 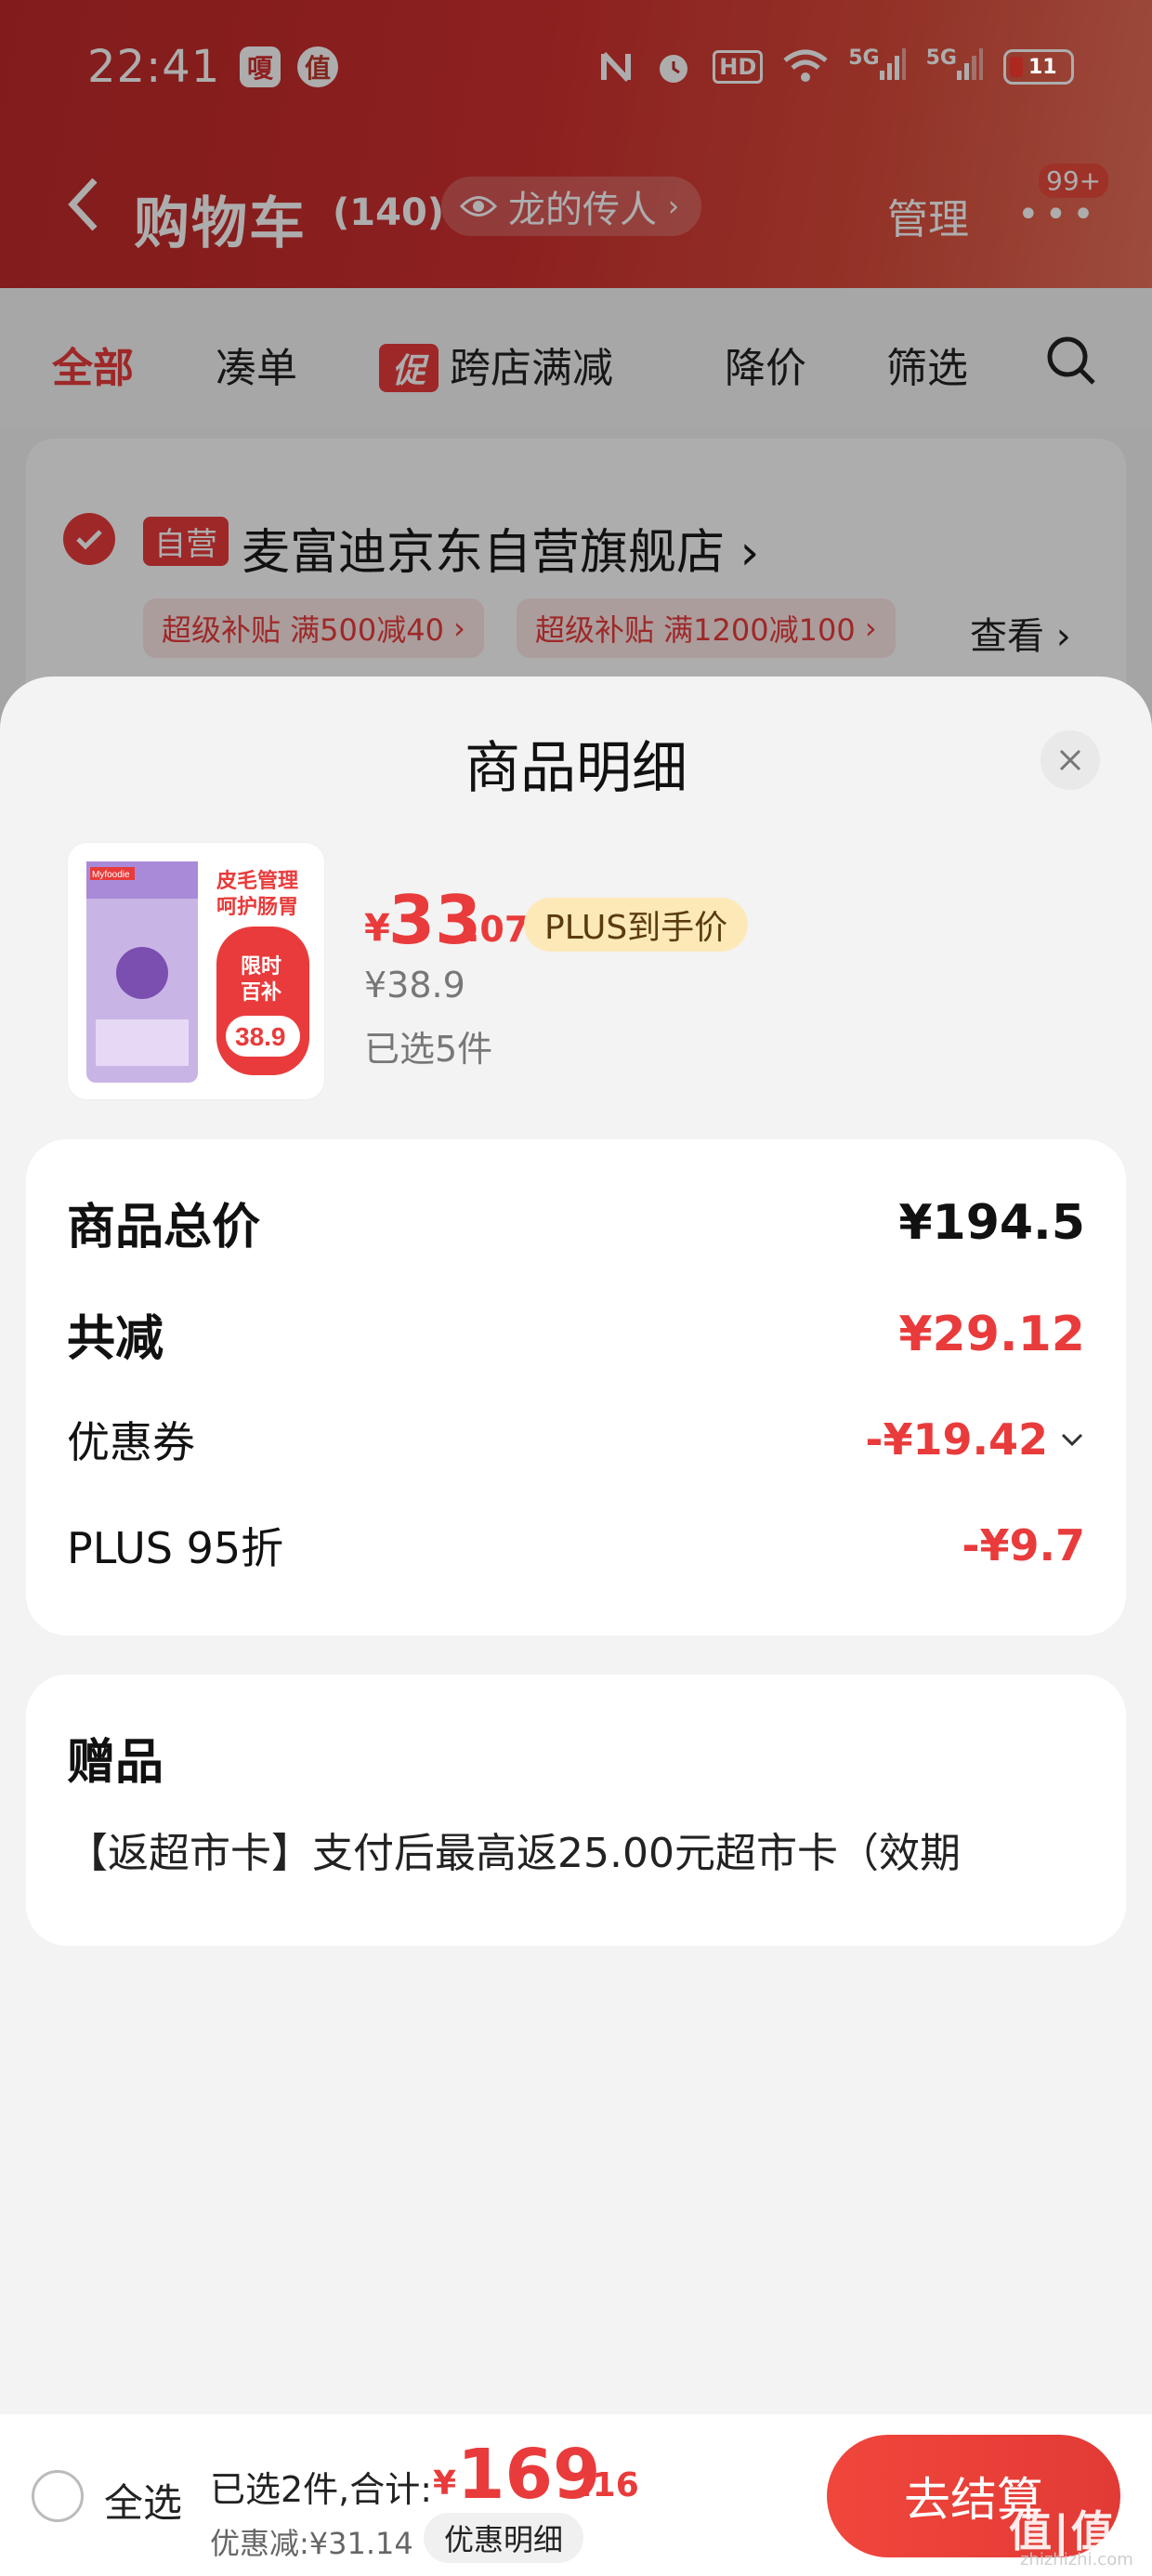 What do you see at coordinates (115, 1763) in the screenshot?
I see `gift-title: 赠品` at bounding box center [115, 1763].